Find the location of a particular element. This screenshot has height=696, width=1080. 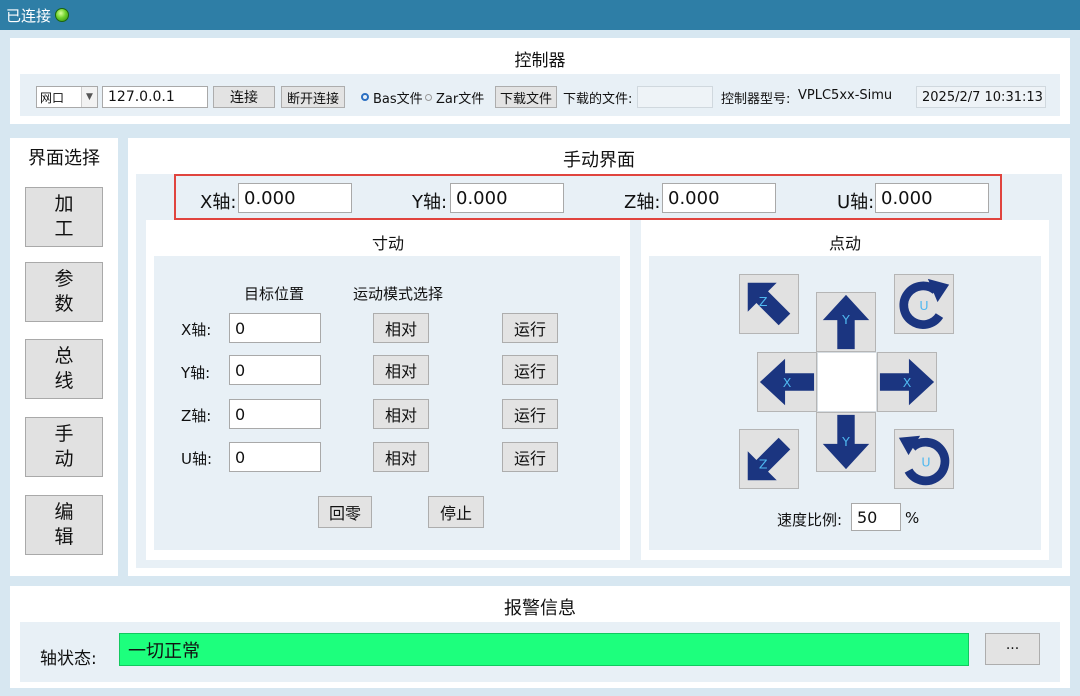

speed-unit: % is located at coordinates (912, 518).